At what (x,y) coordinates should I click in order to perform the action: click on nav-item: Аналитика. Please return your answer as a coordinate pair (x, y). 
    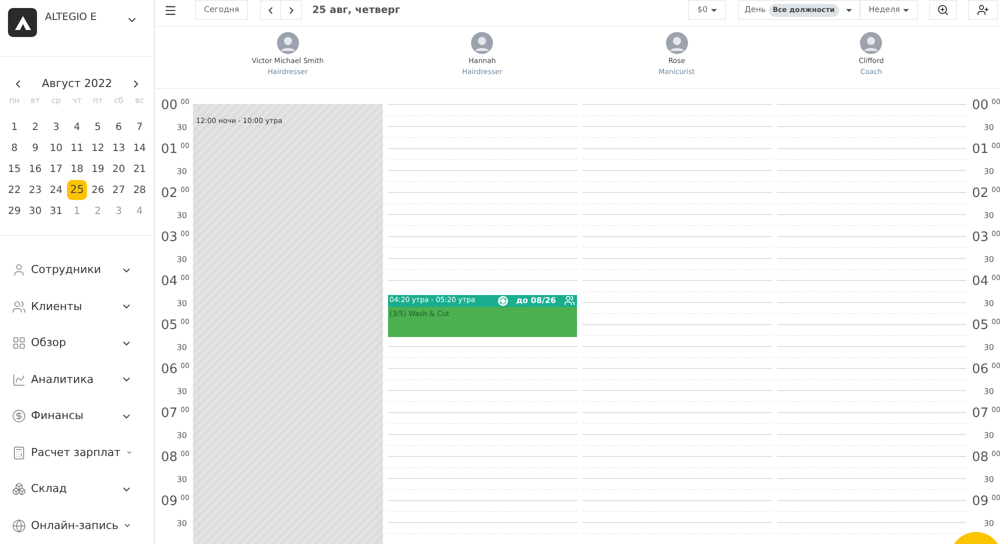
    Looking at the image, I should click on (77, 380).